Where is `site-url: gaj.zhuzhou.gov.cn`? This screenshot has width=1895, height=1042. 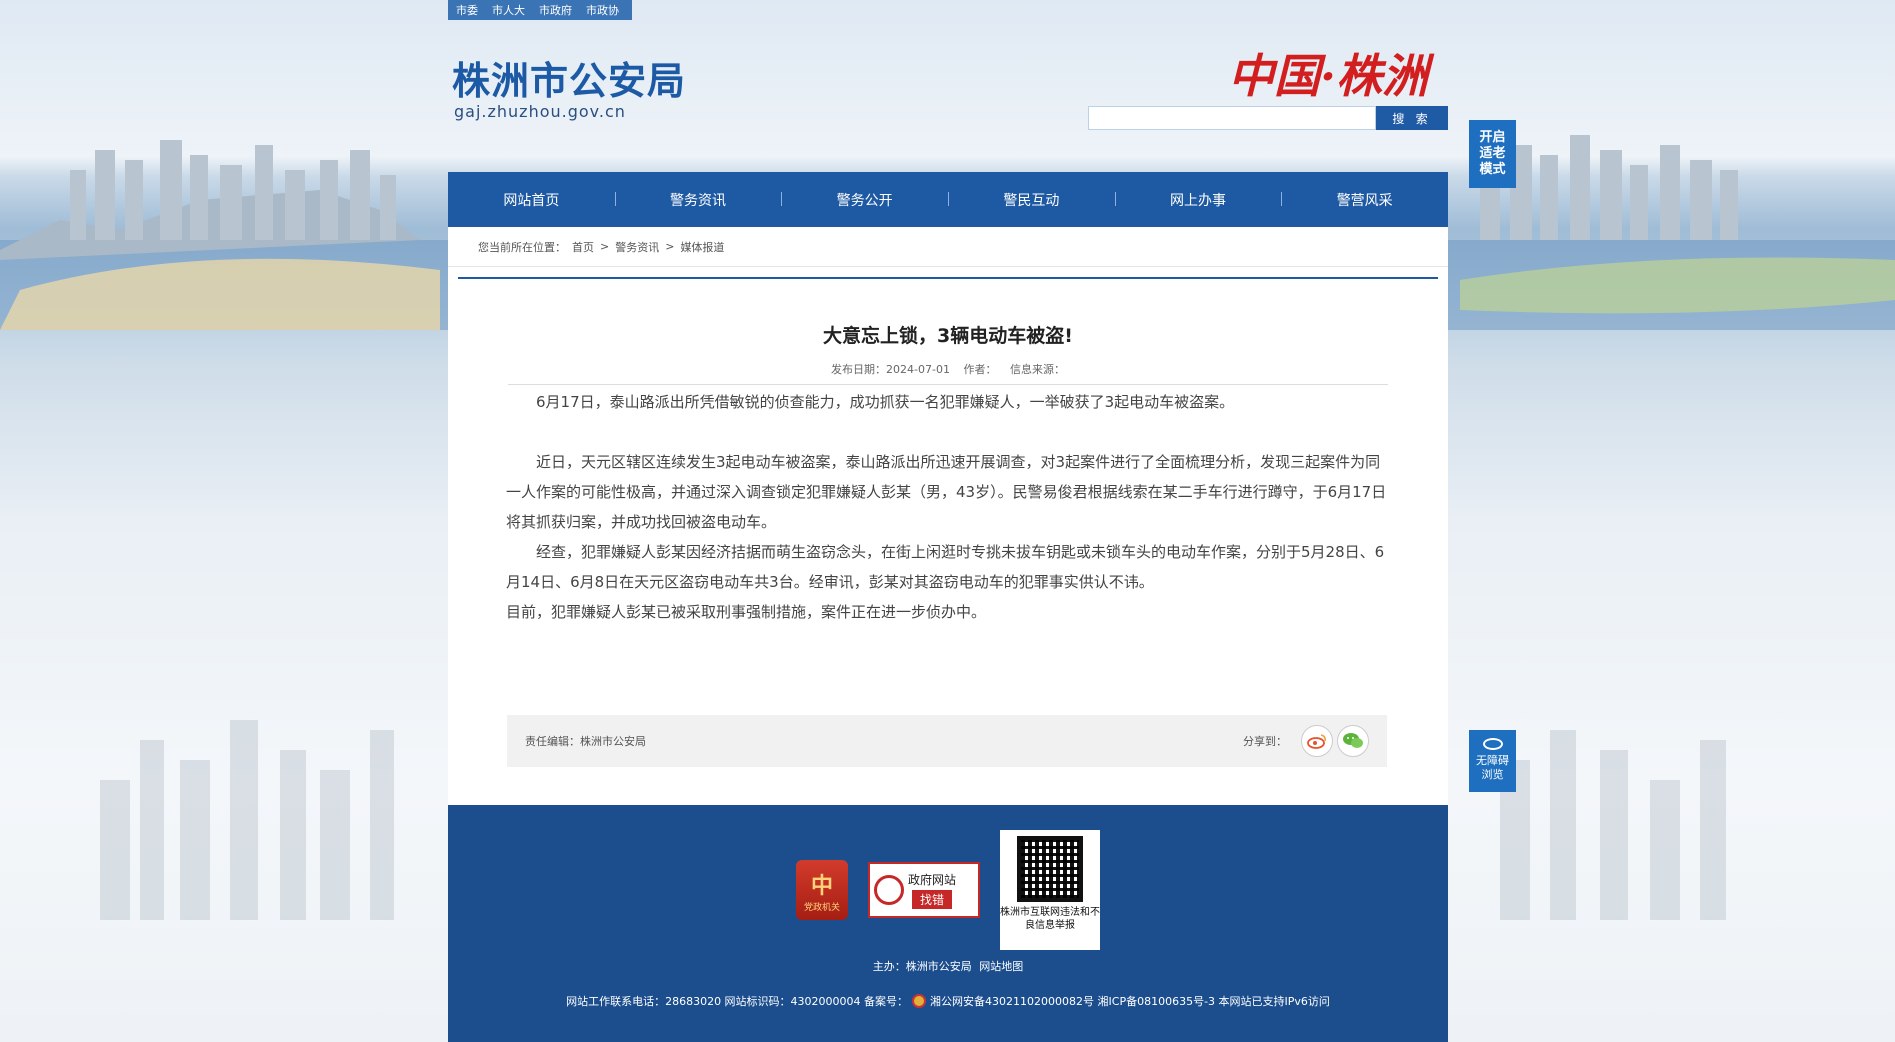 site-url: gaj.zhuzhou.gov.cn is located at coordinates (540, 111).